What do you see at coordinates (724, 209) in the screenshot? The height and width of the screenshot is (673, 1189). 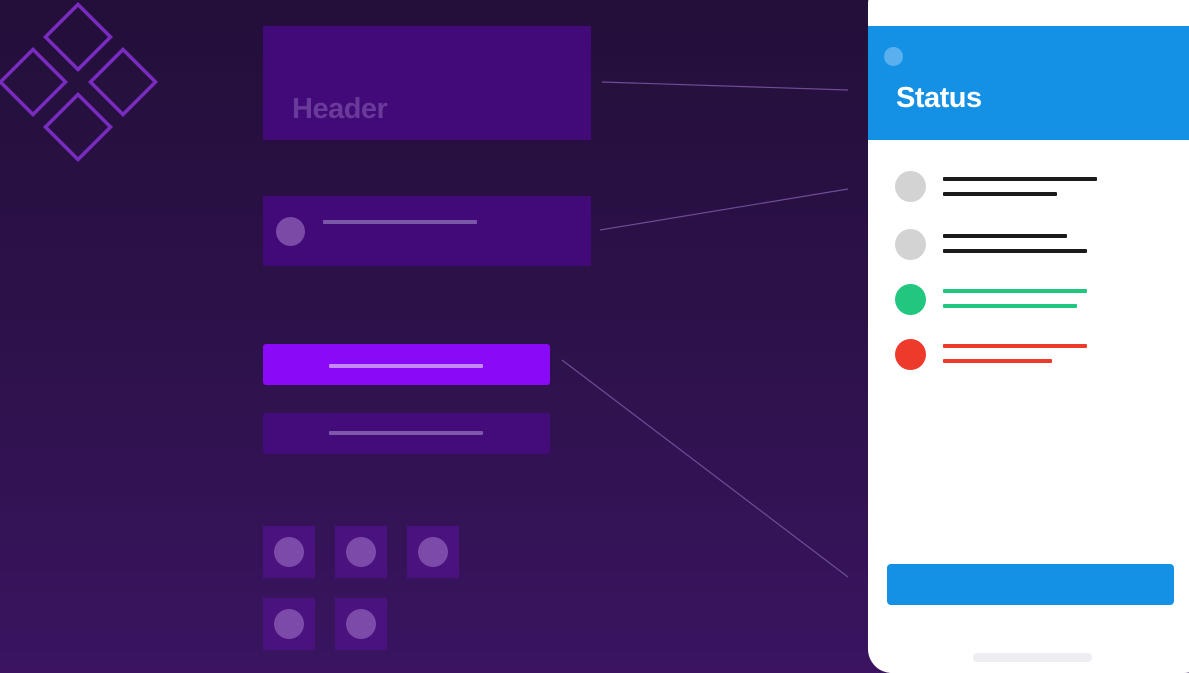 I see `connector-list` at bounding box center [724, 209].